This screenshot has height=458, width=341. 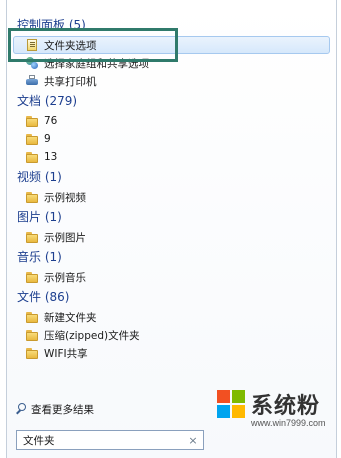 I want to click on result-item-share-printer: 共享打印机, so click(x=171, y=81).